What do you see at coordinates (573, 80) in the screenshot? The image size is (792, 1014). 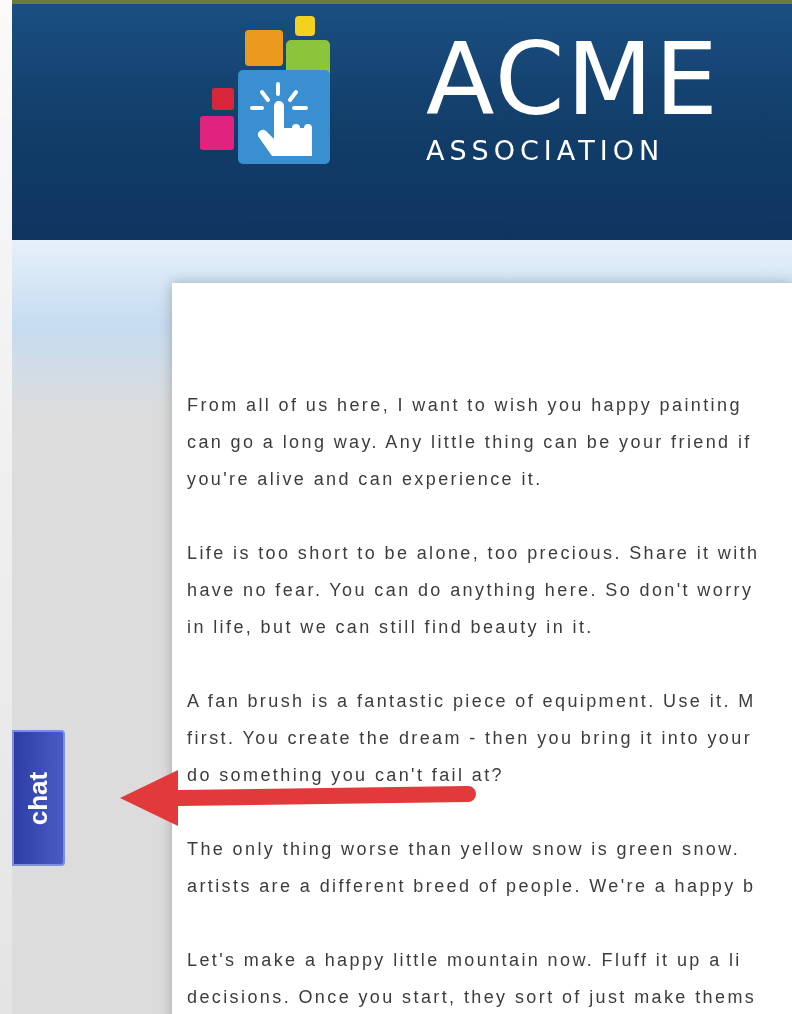 I see `logo-title: ACME` at bounding box center [573, 80].